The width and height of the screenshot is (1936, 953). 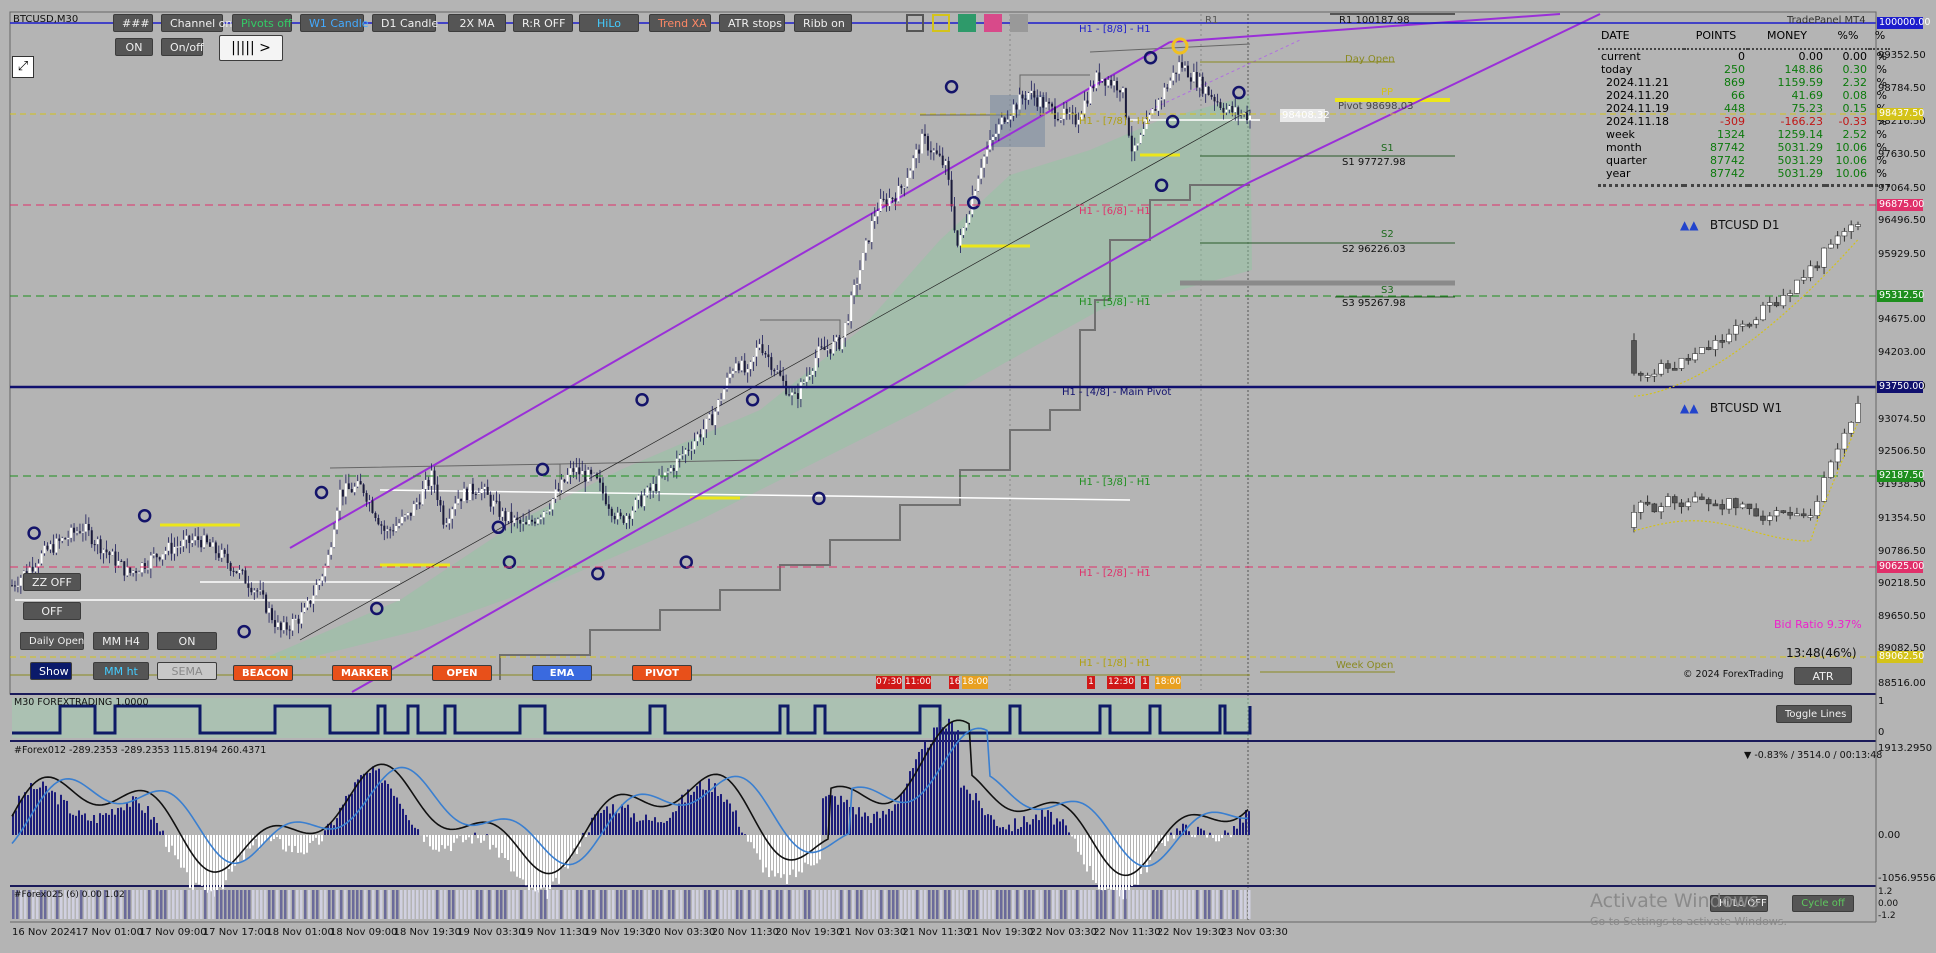 I want to click on toolbar-button-4: D1 Candle, so click(x=405, y=23).